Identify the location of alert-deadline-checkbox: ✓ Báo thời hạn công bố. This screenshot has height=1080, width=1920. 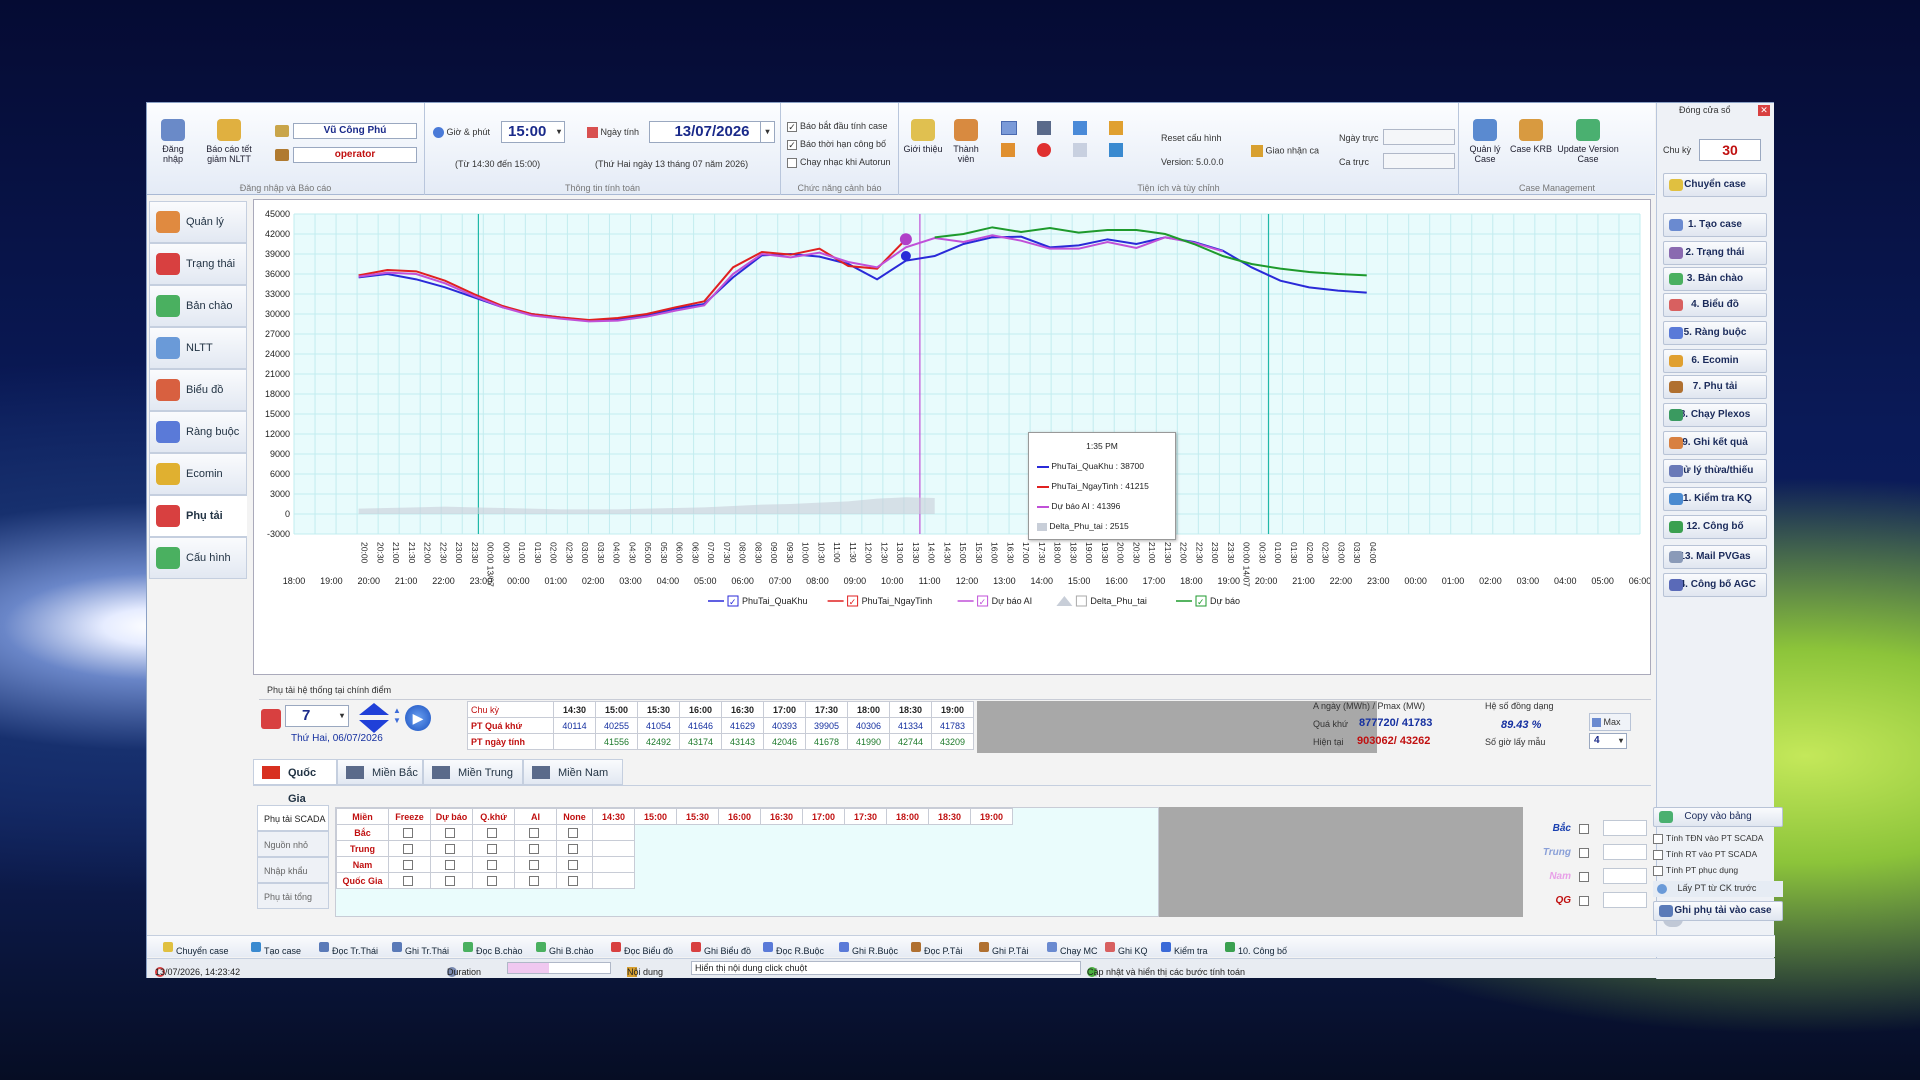
(836, 144).